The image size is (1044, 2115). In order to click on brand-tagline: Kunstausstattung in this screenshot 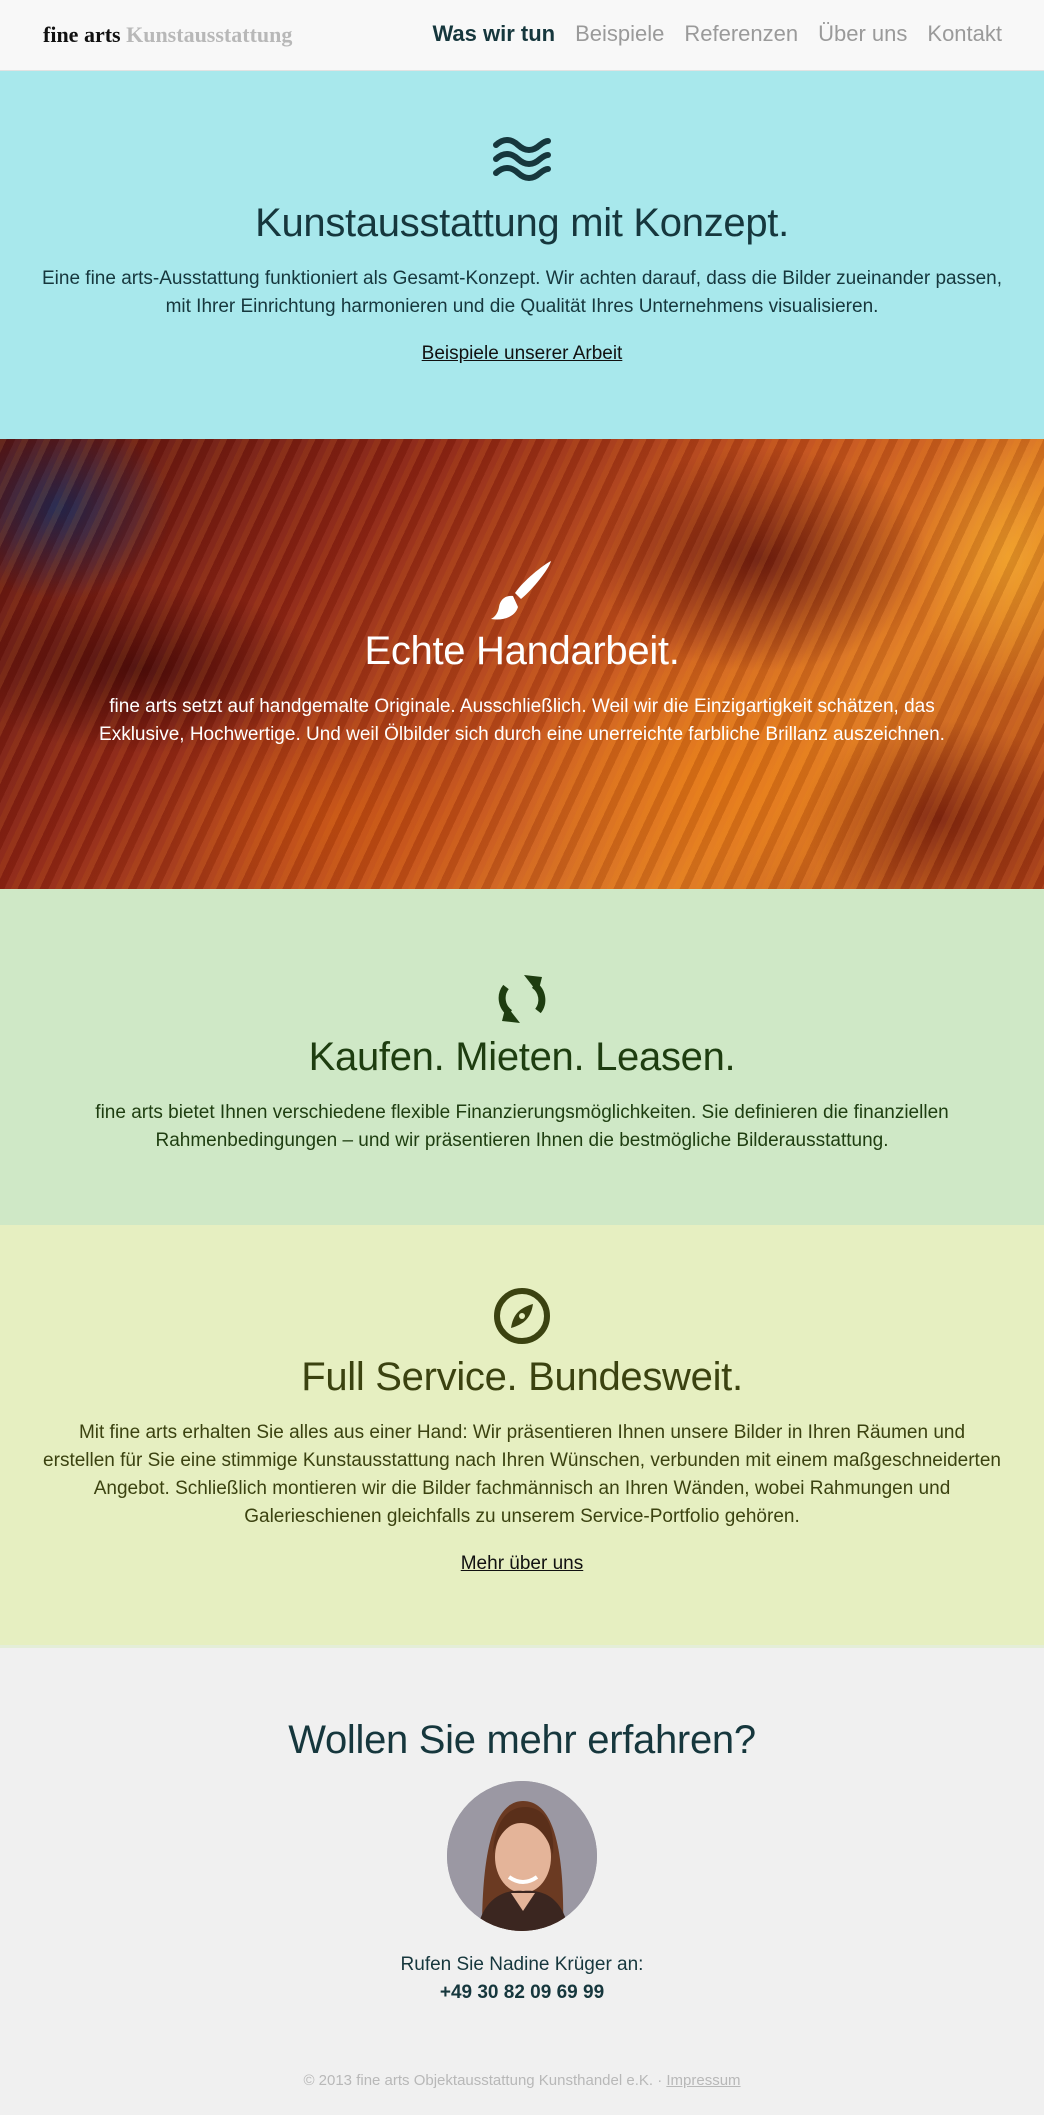, I will do `click(209, 34)`.